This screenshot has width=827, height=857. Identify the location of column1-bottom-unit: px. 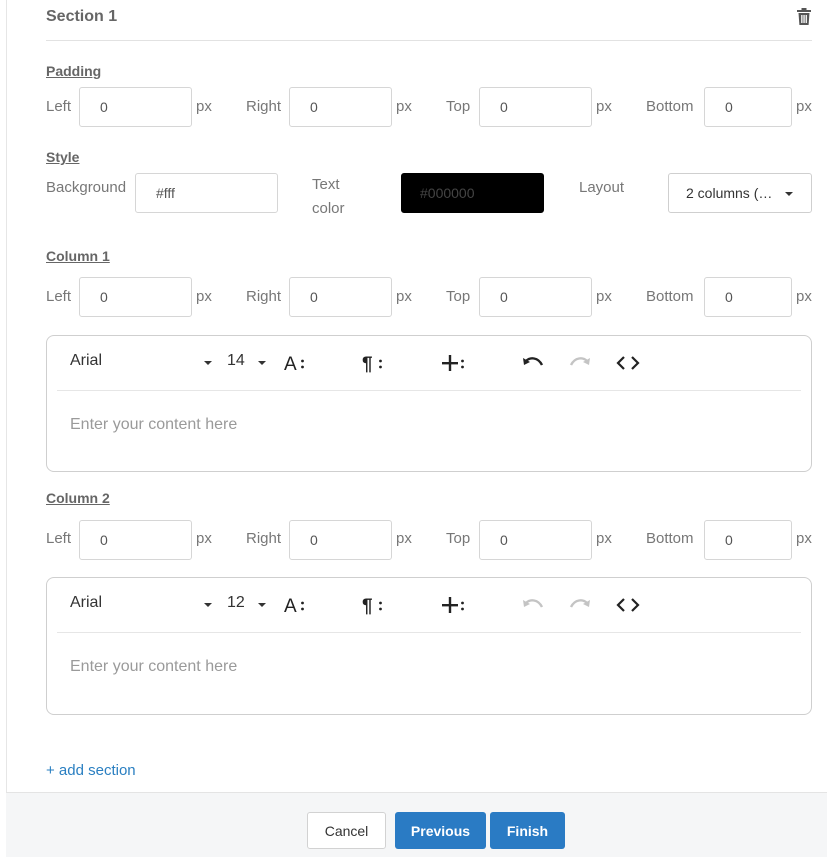
(804, 296).